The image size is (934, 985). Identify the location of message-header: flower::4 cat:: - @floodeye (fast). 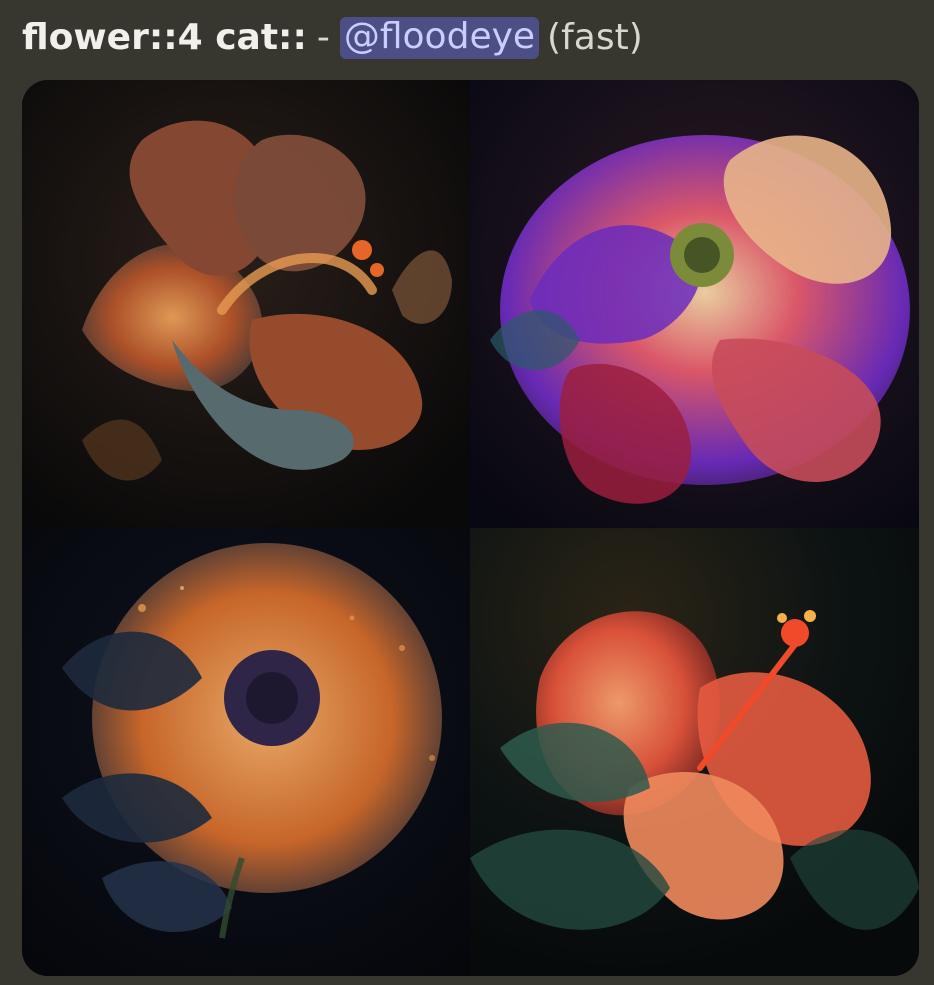
(332, 38).